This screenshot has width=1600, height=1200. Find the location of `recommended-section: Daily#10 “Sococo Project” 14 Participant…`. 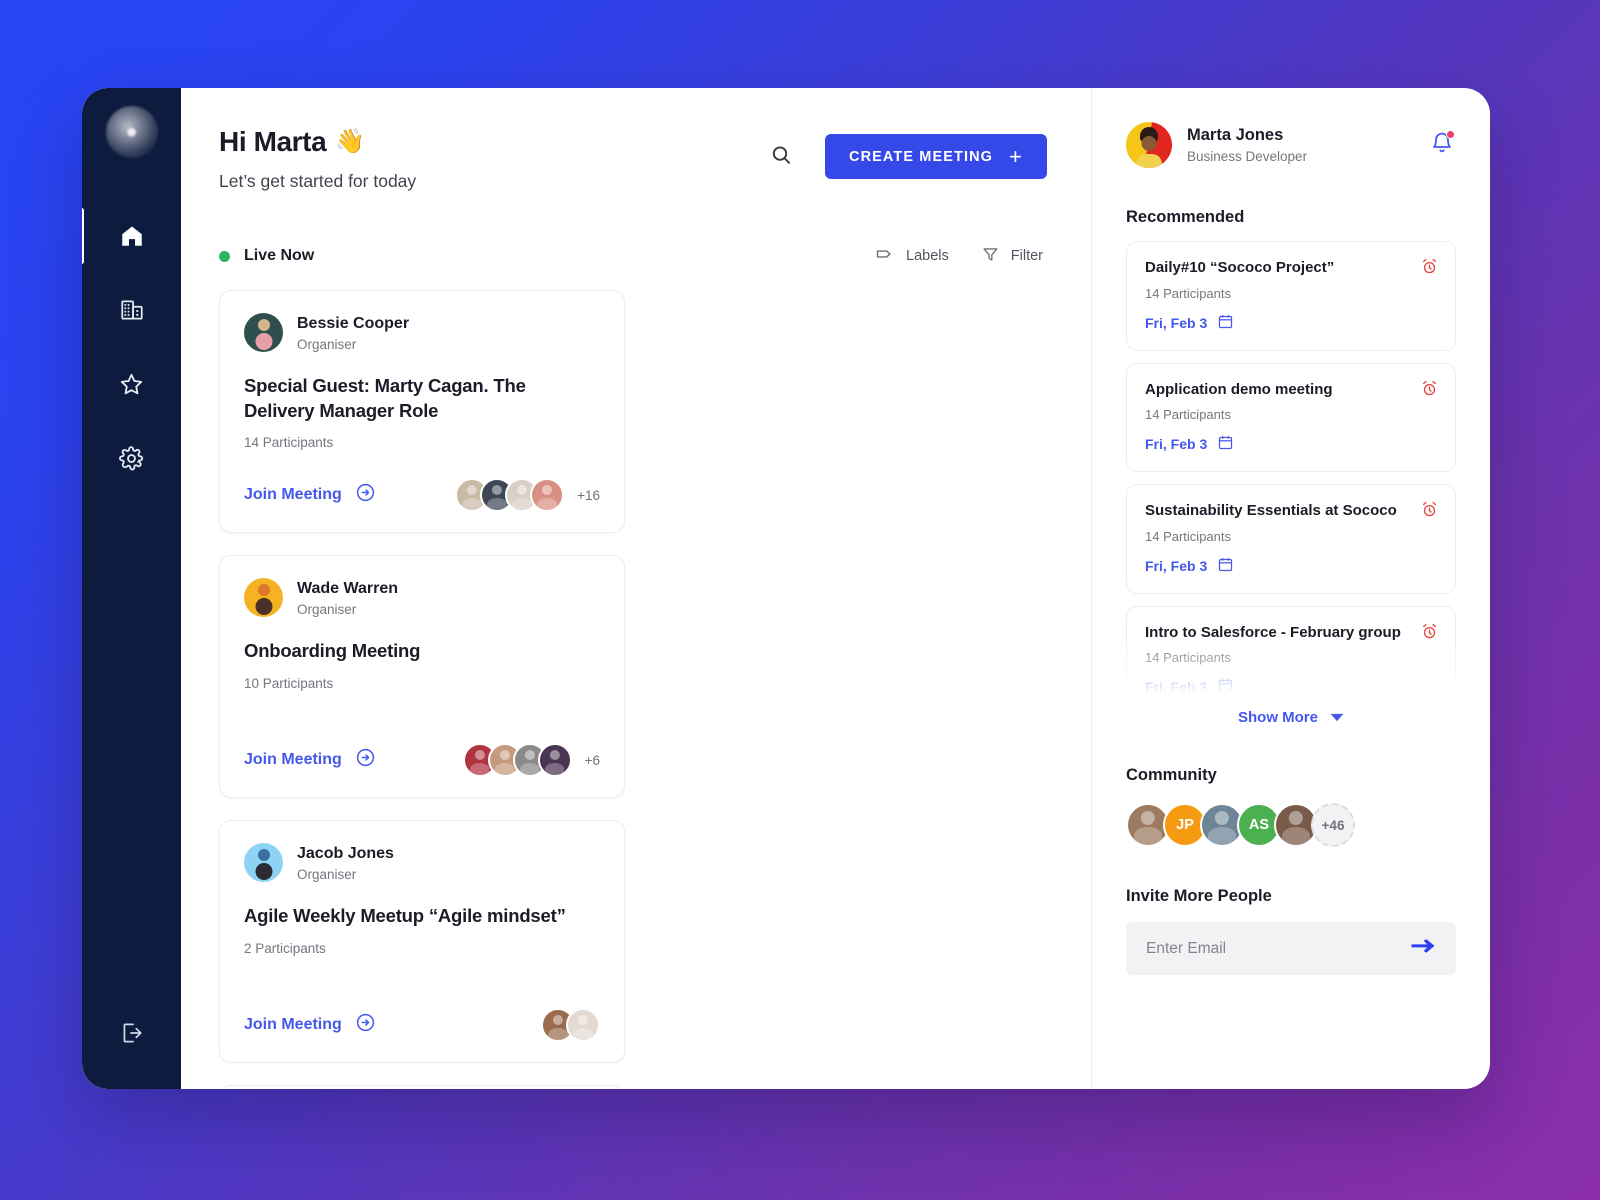

recommended-section: Daily#10 “Sococo Project” 14 Participant… is located at coordinates (1291, 472).